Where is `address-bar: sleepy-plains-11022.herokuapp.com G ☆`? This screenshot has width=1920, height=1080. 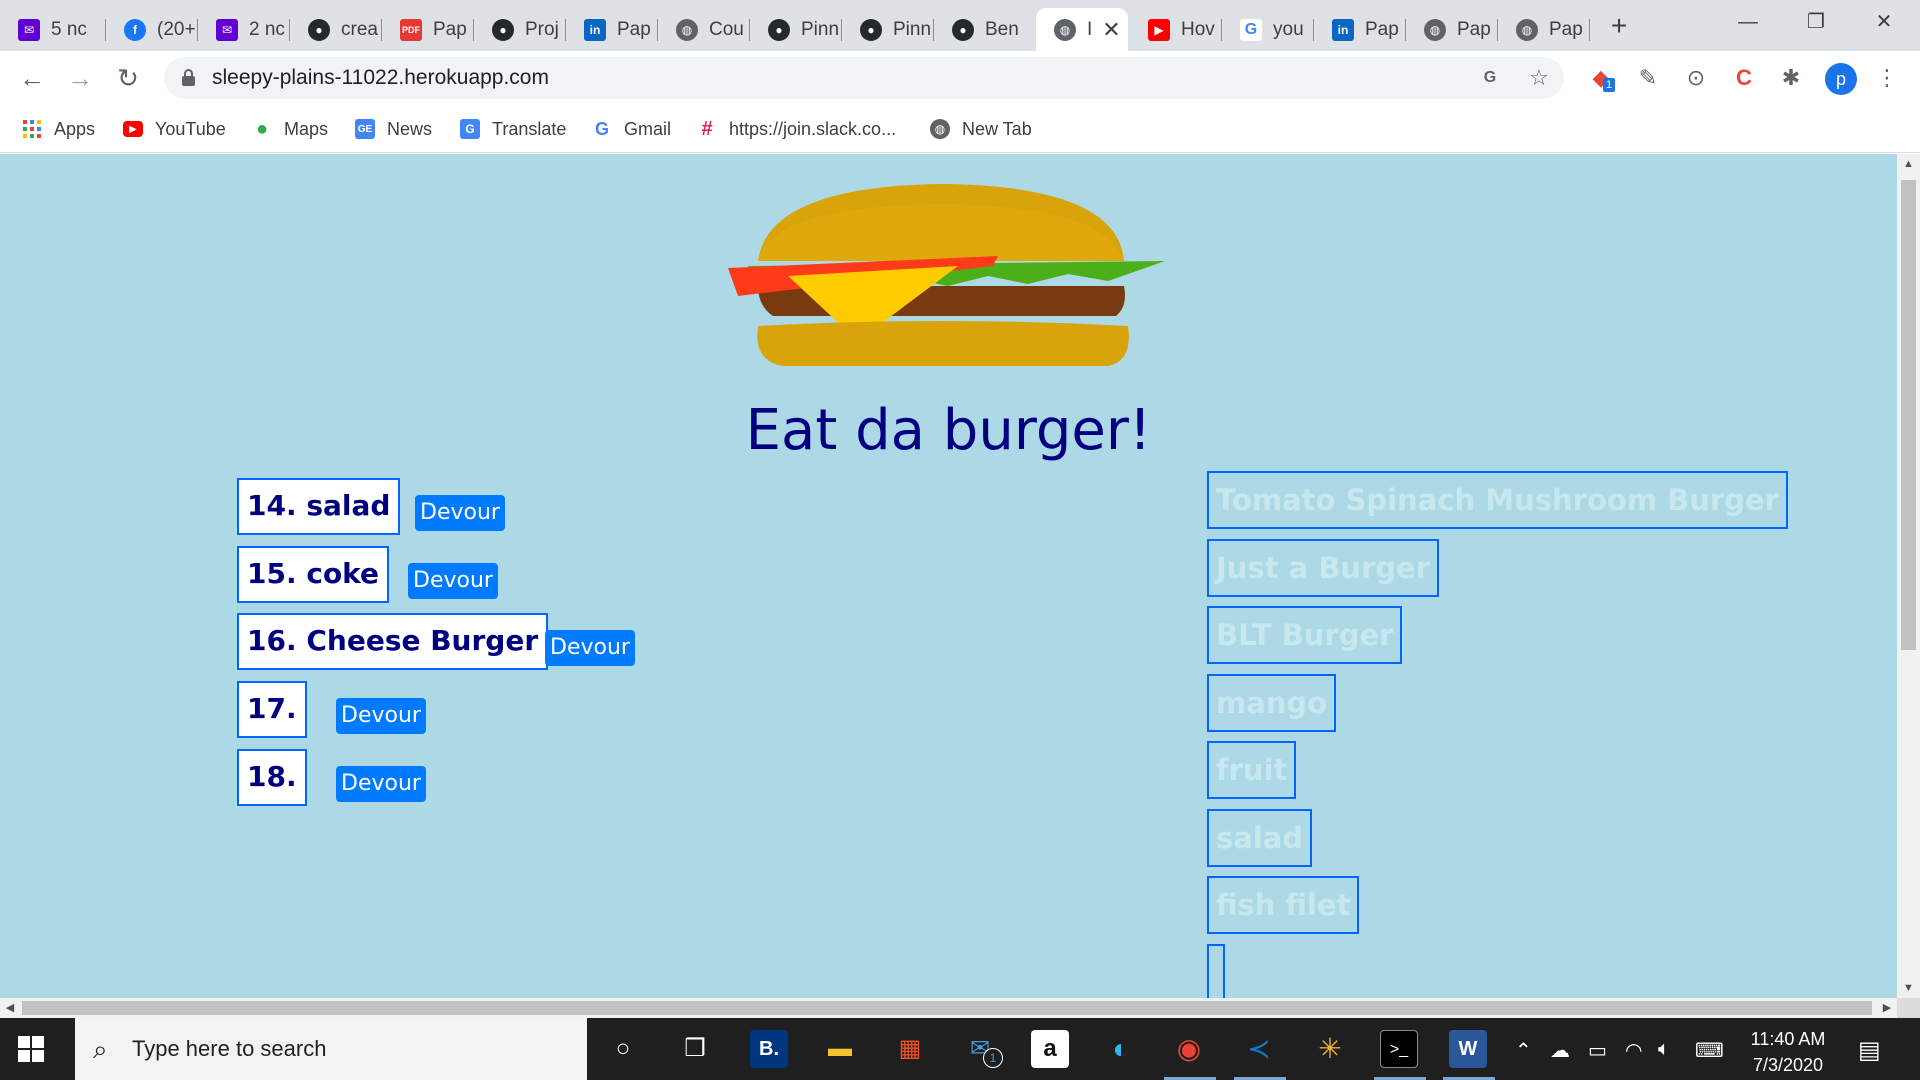
address-bar: sleepy-plains-11022.herokuapp.com G ☆ is located at coordinates (864, 78).